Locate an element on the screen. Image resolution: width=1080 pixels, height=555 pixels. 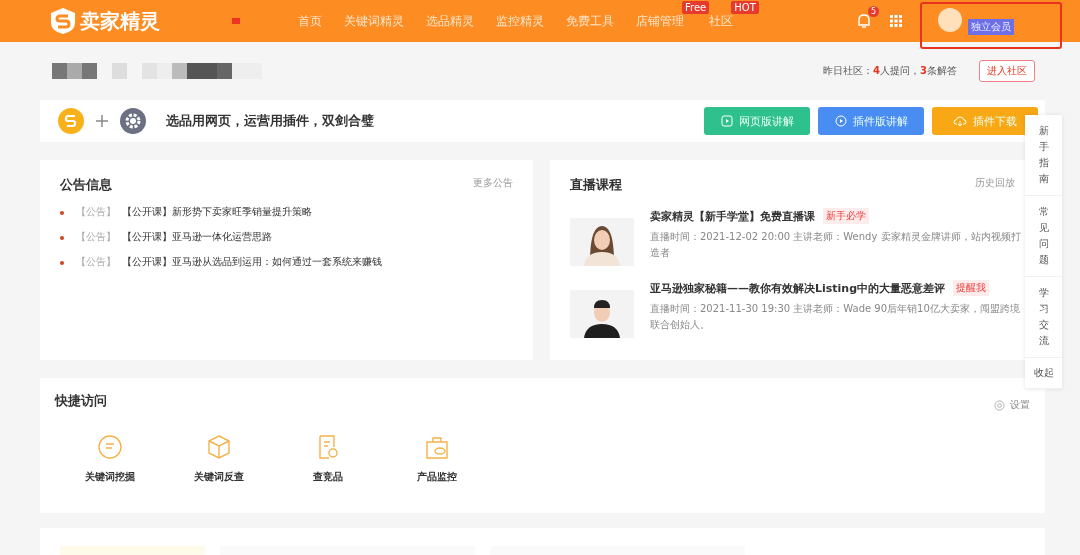
bag-eye-icon is located at coordinates (436, 447).